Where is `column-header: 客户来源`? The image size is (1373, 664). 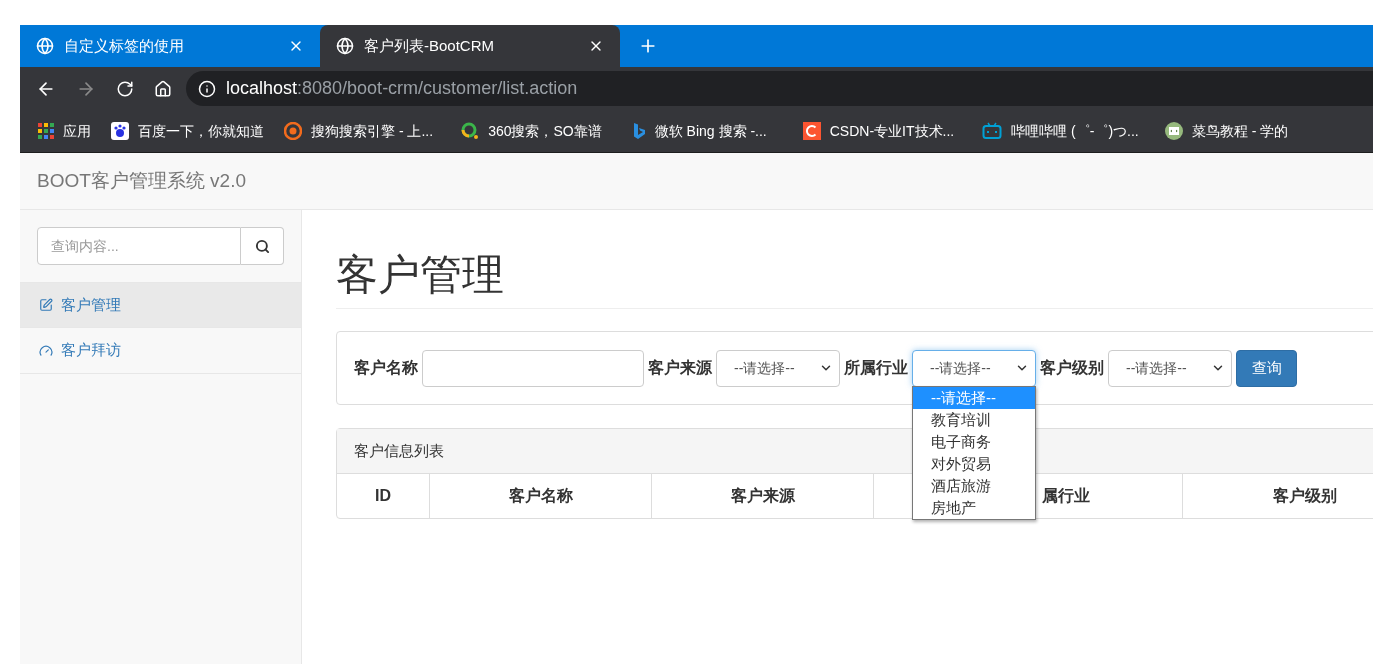
column-header: 客户来源 is located at coordinates (762, 496).